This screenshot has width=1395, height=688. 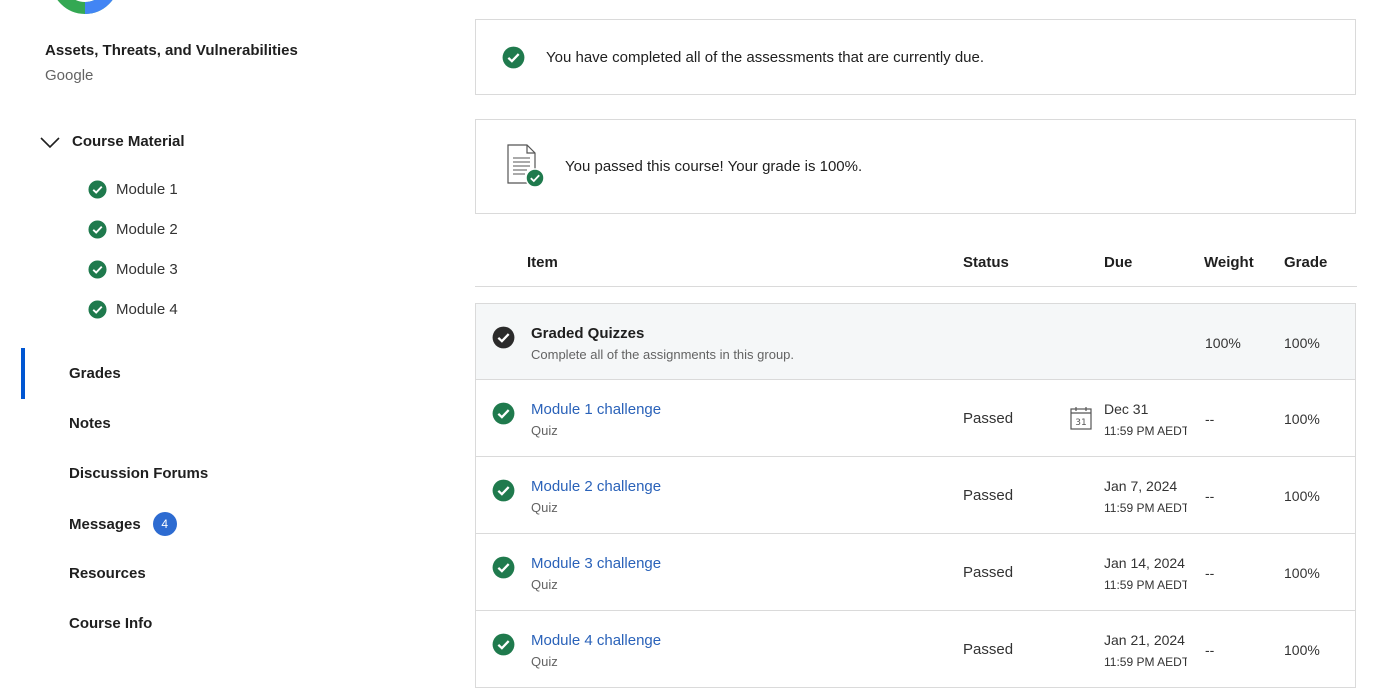 What do you see at coordinates (1302, 343) in the screenshot?
I see `group-grade: 100%` at bounding box center [1302, 343].